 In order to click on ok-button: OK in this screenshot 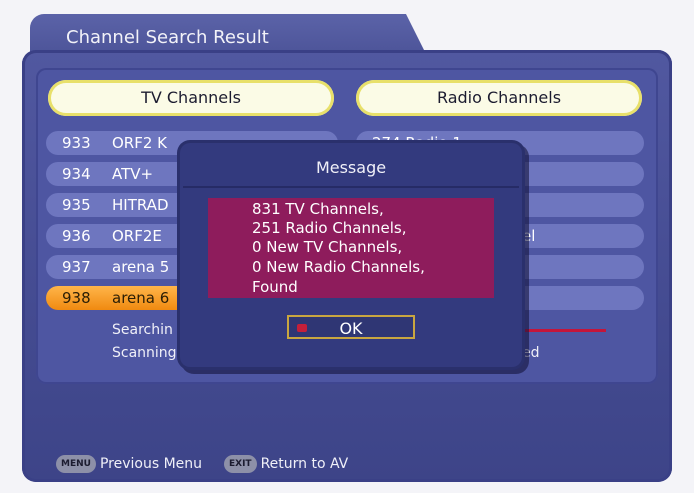, I will do `click(351, 327)`.